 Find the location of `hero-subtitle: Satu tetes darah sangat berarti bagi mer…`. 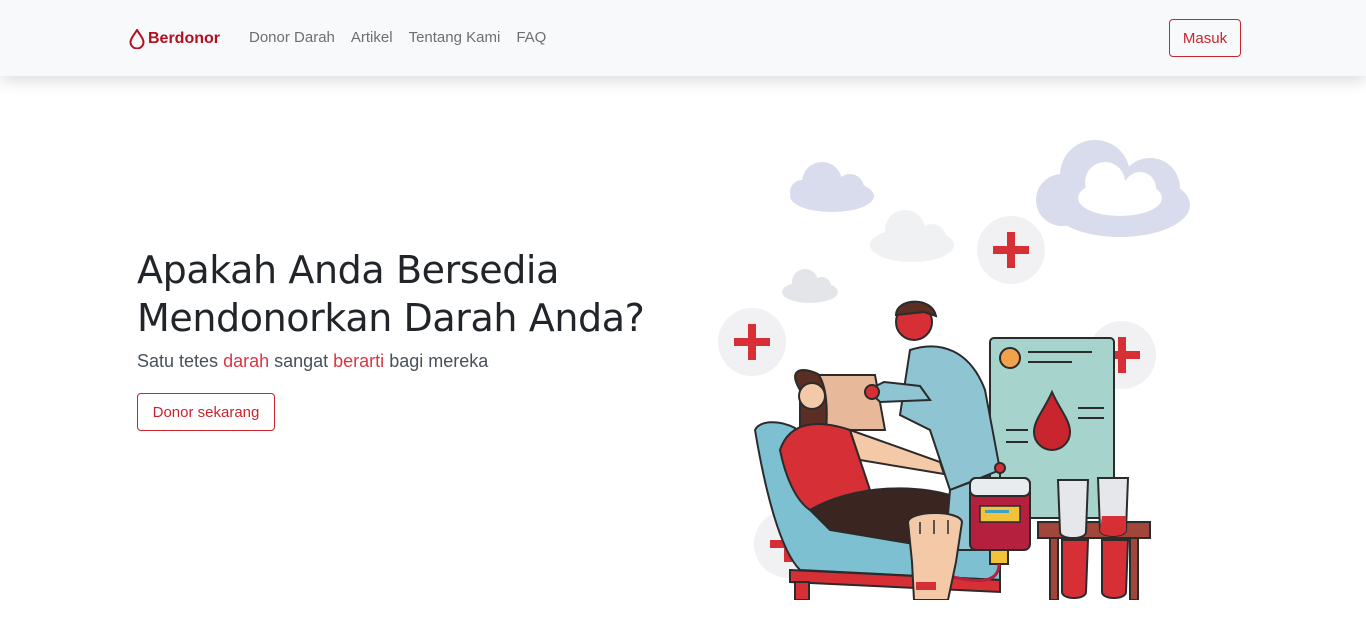

hero-subtitle: Satu tetes darah sangat berarti bagi mer… is located at coordinates (312, 361).